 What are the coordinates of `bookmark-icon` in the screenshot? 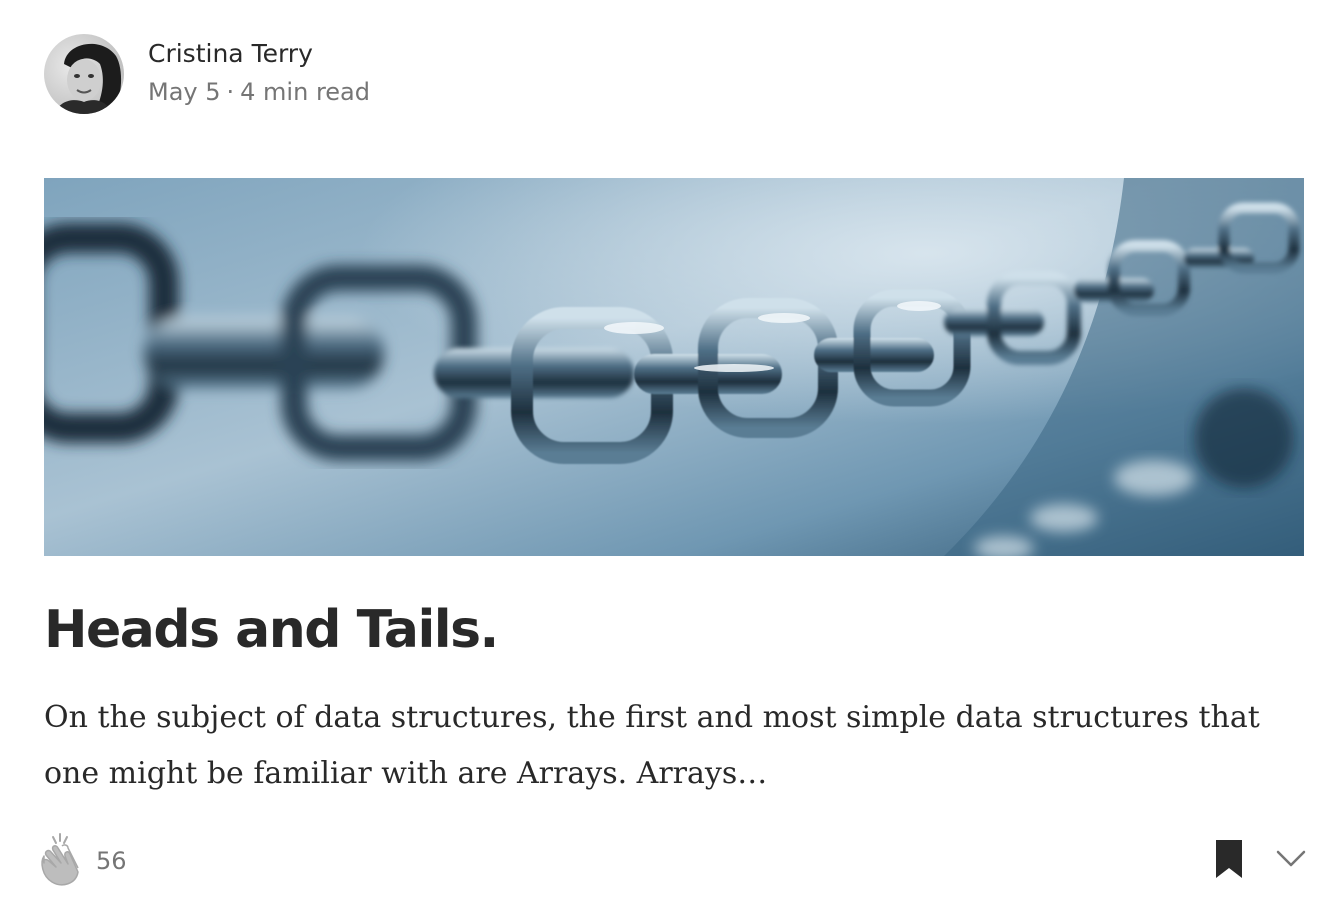 It's located at (1229, 859).